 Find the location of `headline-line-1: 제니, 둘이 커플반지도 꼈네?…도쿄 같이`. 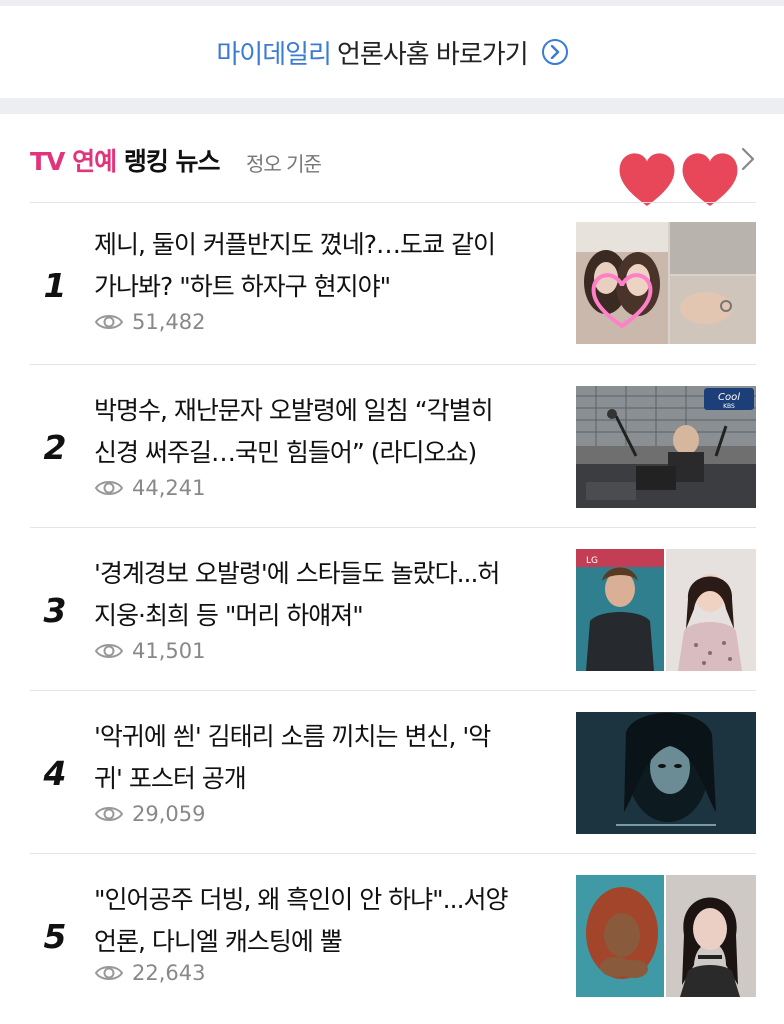

headline-line-1: 제니, 둘이 커플반지도 꼈네?…도쿄 같이 is located at coordinates (295, 244).